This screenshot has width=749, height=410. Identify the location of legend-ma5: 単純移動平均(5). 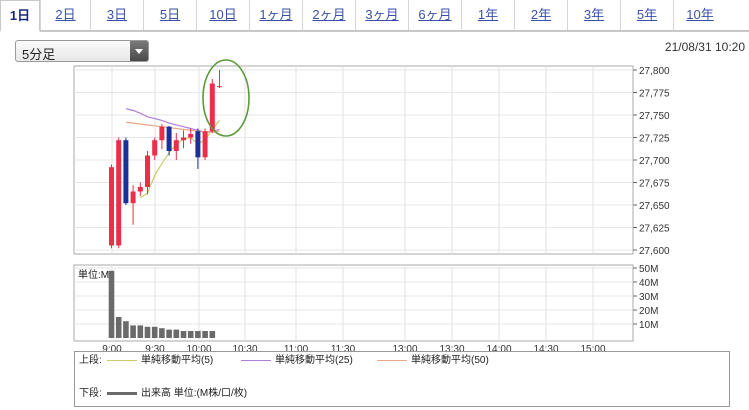
(160, 361).